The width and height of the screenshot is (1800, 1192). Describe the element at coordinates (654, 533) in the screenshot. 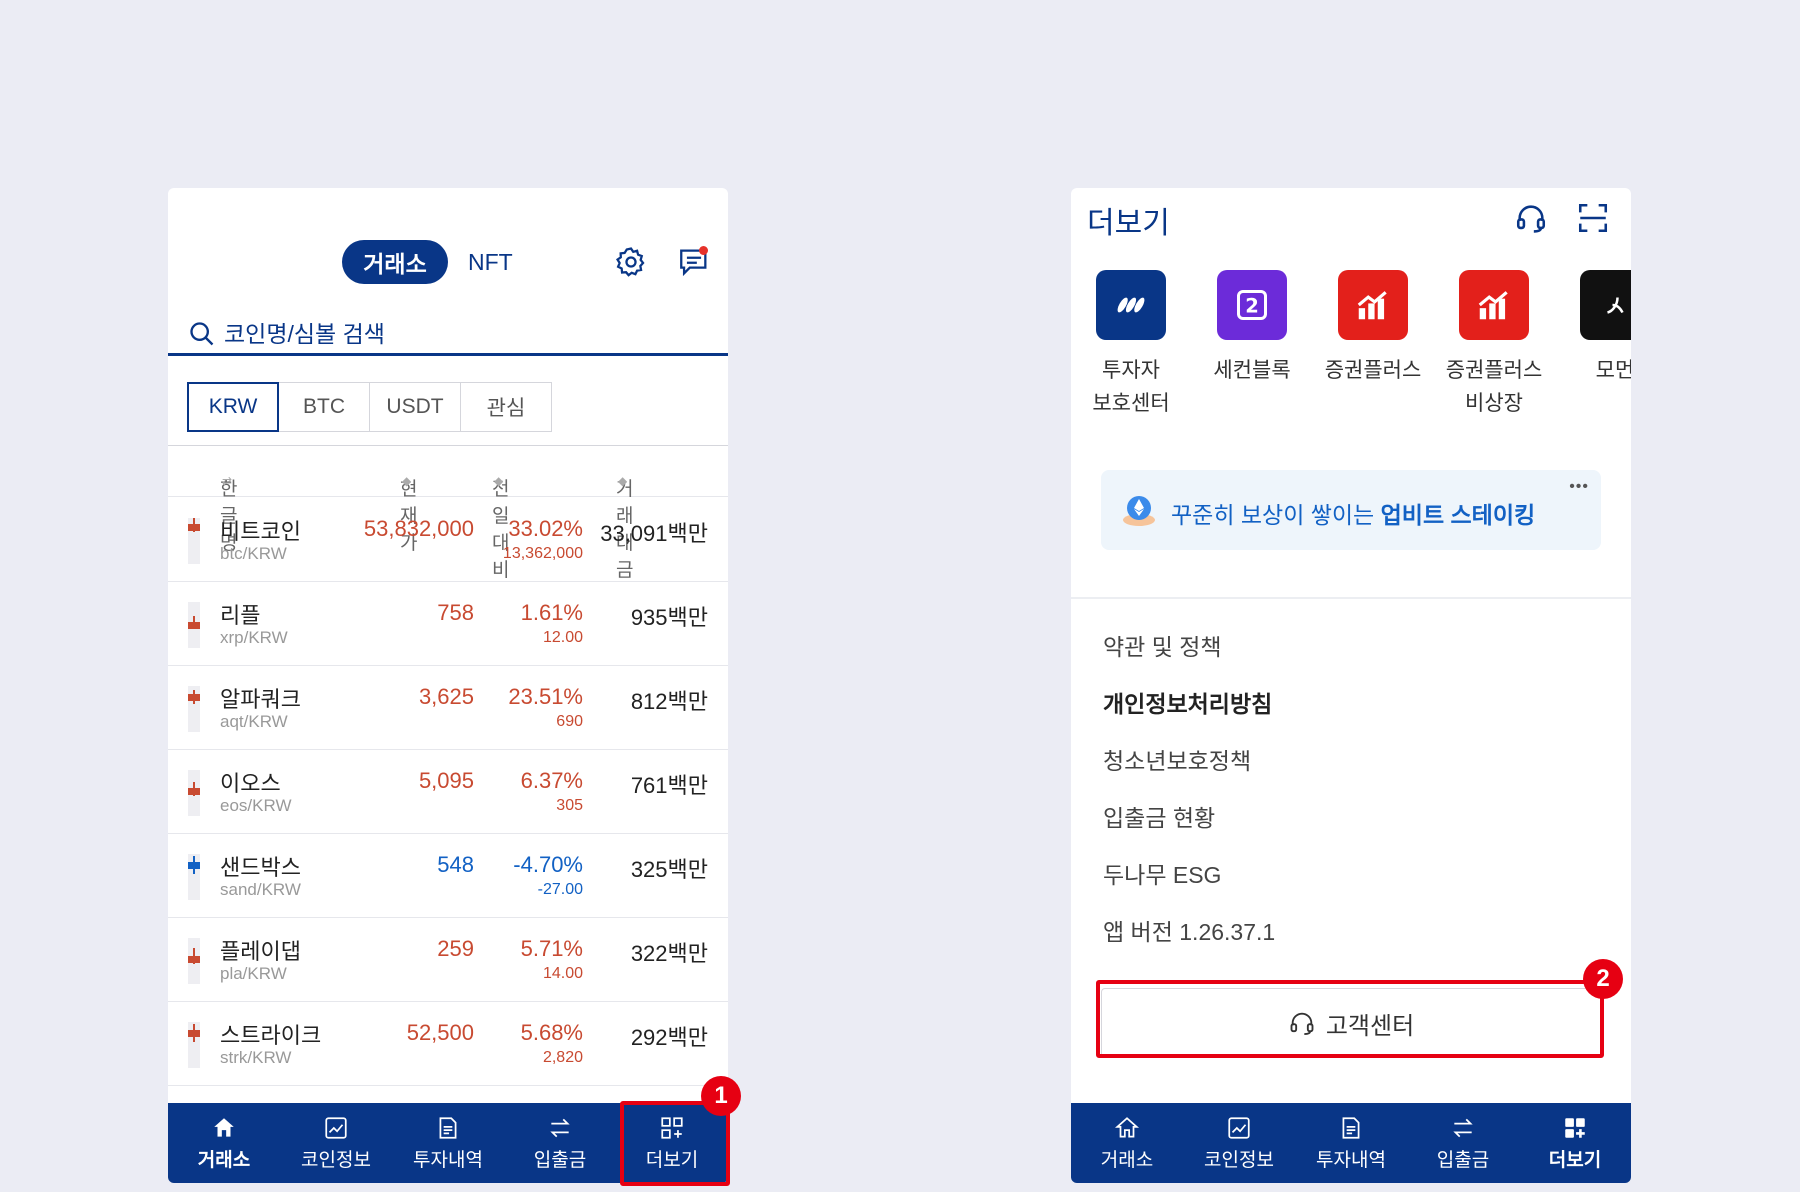

I see `coin-volume: 33,091백만` at that location.